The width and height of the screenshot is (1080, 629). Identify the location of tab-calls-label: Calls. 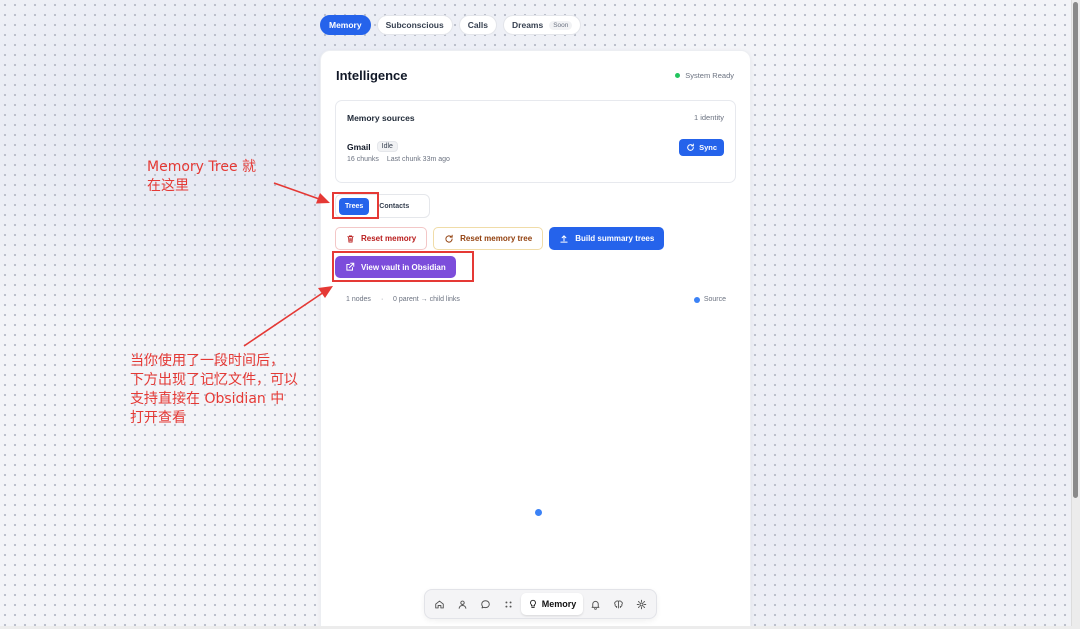
(478, 25).